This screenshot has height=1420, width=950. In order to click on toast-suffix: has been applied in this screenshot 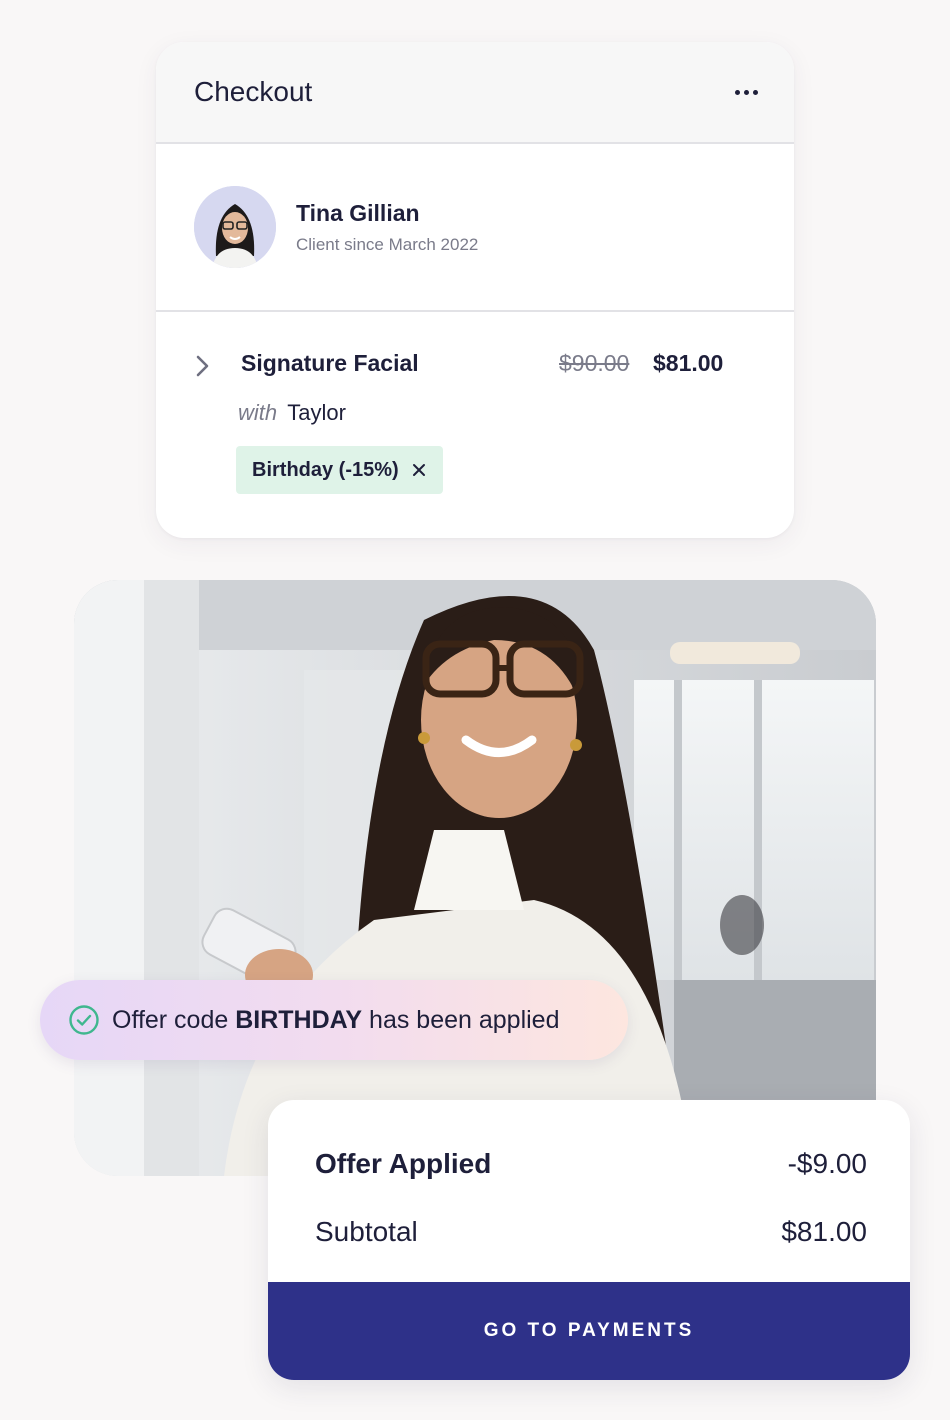, I will do `click(461, 1019)`.